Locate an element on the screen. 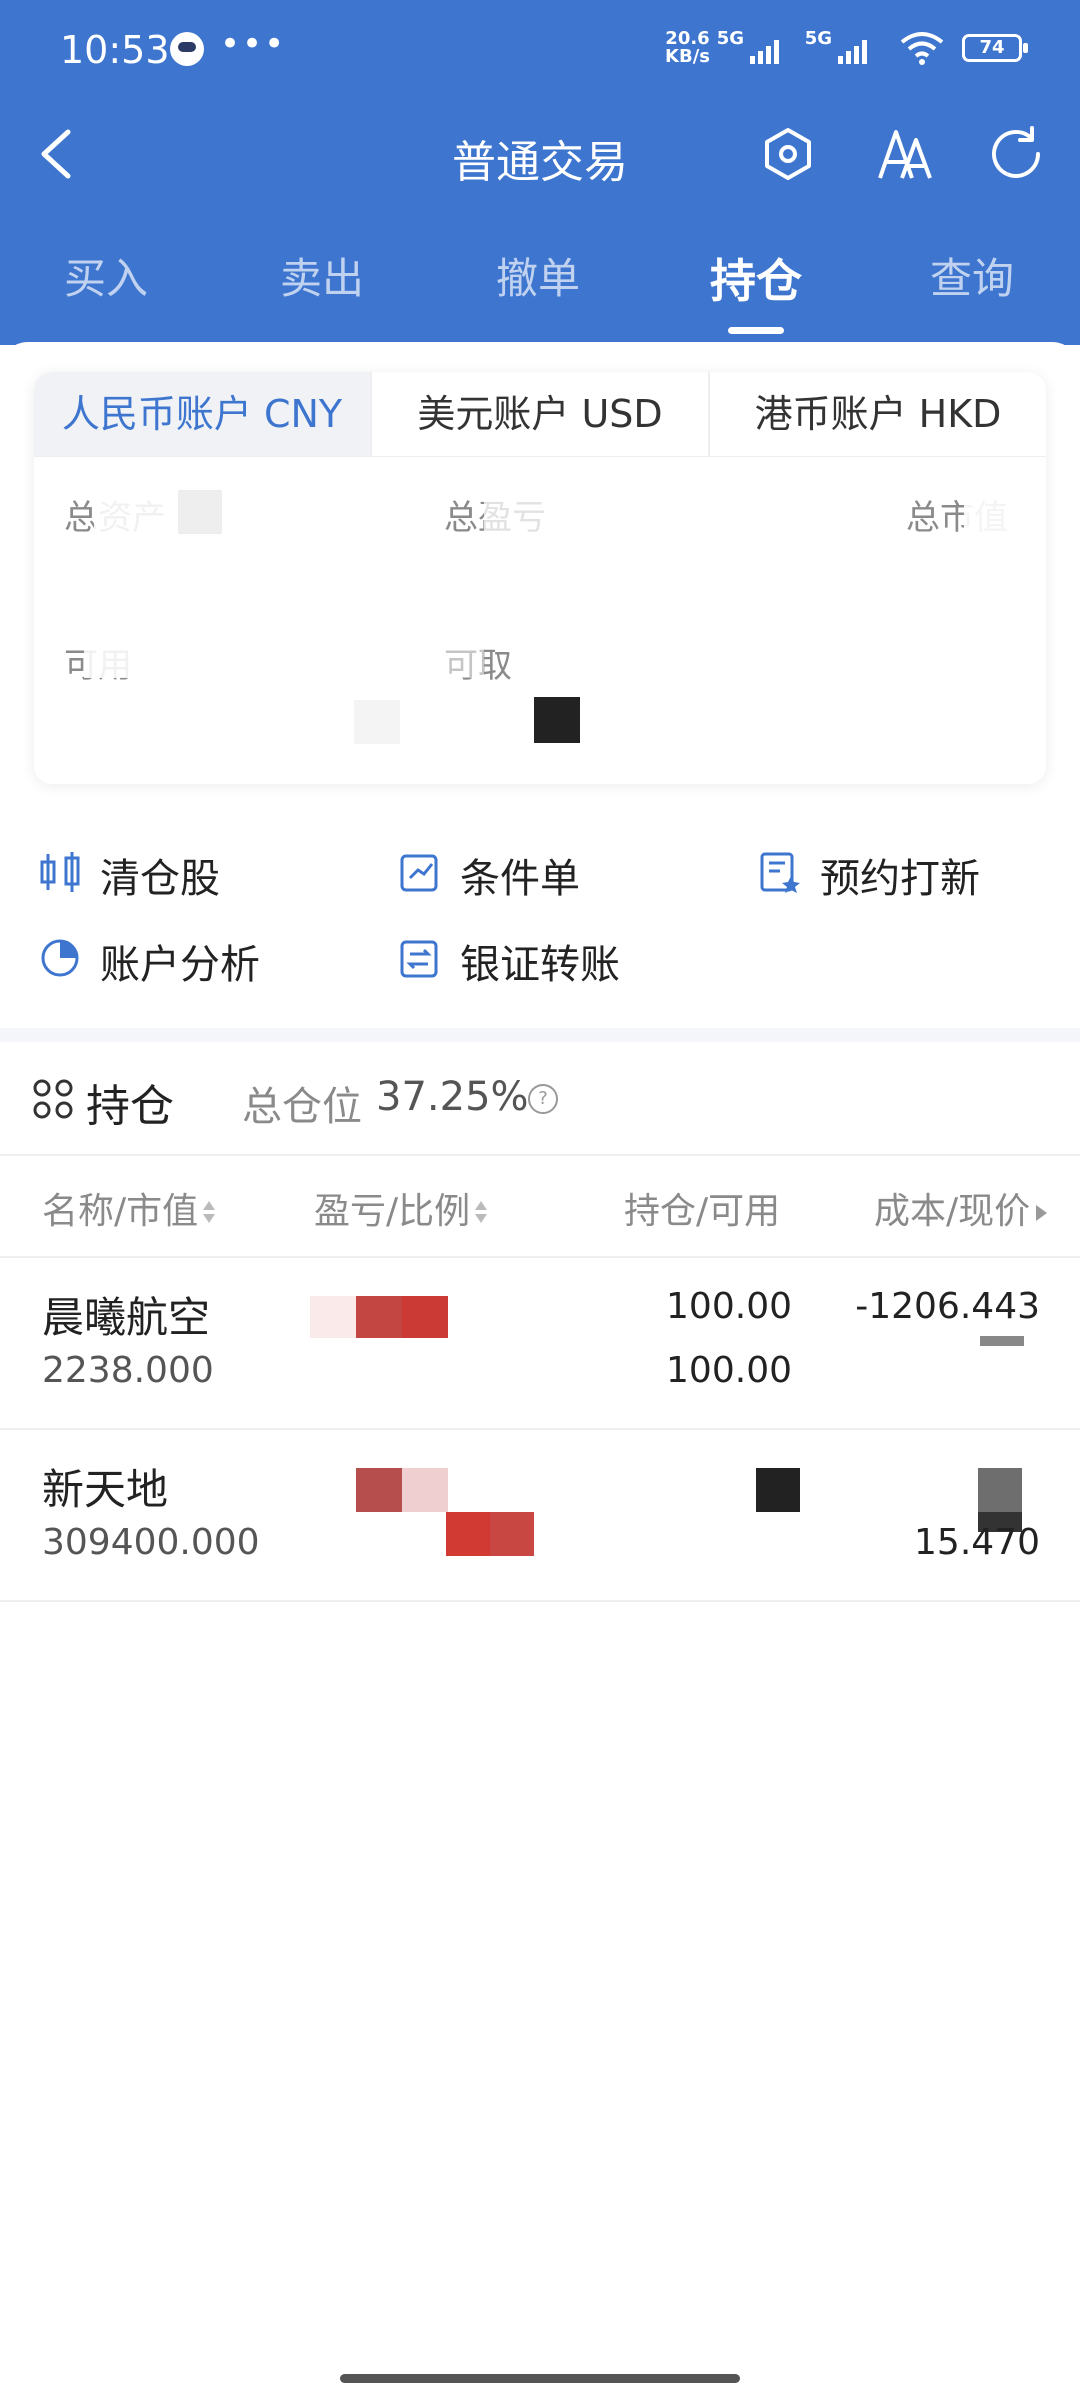 This screenshot has height=2400, width=1080. holdings-title: 持仓 is located at coordinates (130, 1106).